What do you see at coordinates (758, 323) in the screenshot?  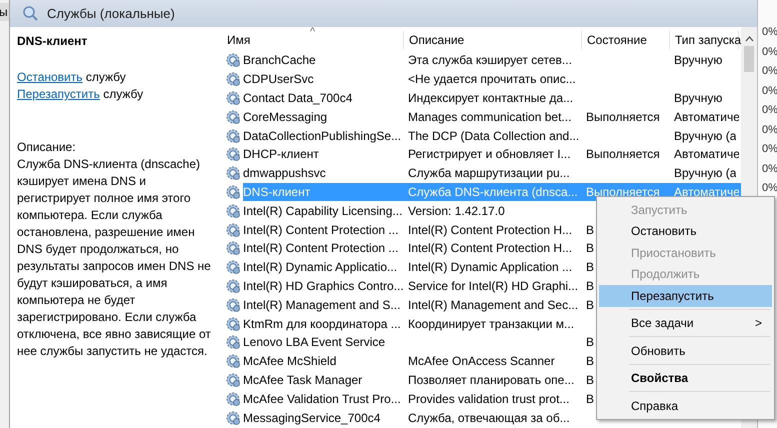 I see `submenu-arrow: >` at bounding box center [758, 323].